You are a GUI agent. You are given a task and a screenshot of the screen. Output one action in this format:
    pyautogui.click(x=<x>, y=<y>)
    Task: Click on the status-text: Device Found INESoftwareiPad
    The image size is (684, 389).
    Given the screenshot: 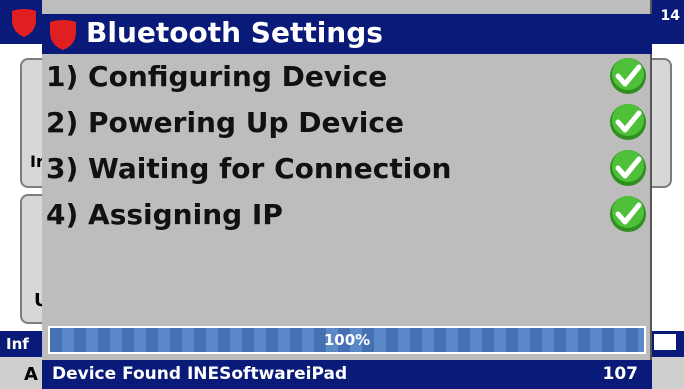 What is the action you would take?
    pyautogui.click(x=200, y=374)
    